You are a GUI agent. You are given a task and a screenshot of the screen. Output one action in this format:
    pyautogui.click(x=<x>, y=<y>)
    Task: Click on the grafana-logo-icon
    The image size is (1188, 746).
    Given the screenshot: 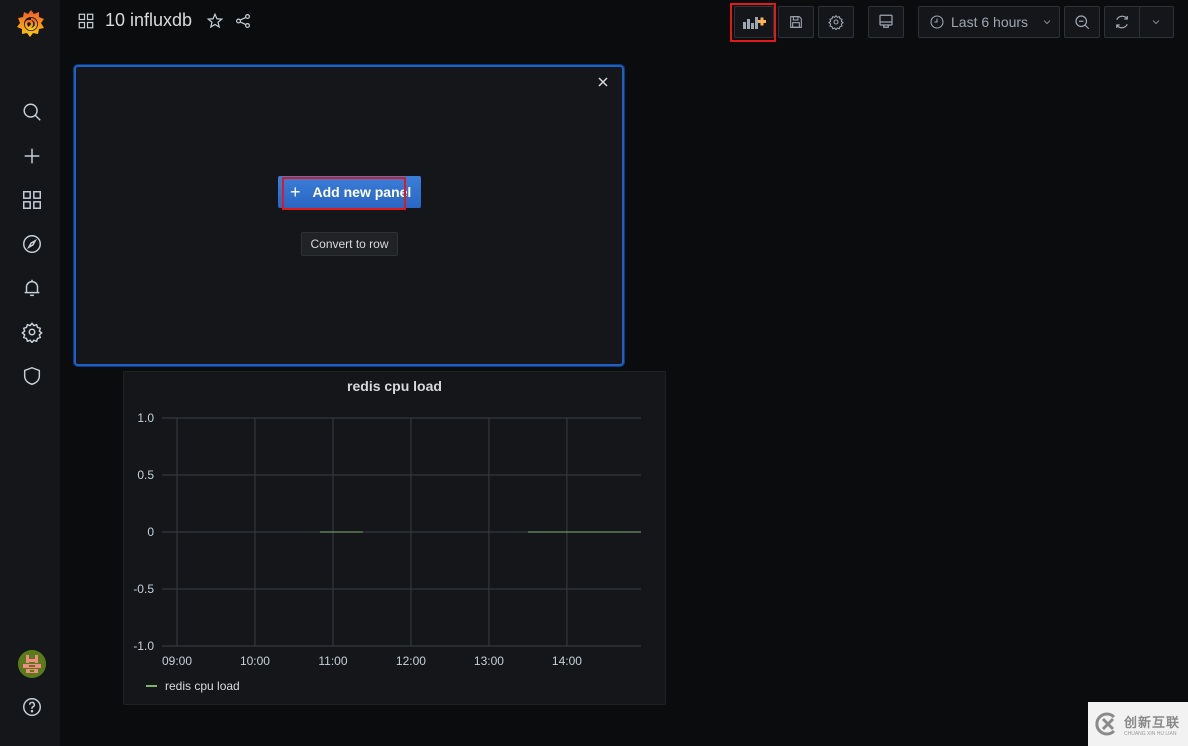 What is the action you would take?
    pyautogui.click(x=30, y=23)
    